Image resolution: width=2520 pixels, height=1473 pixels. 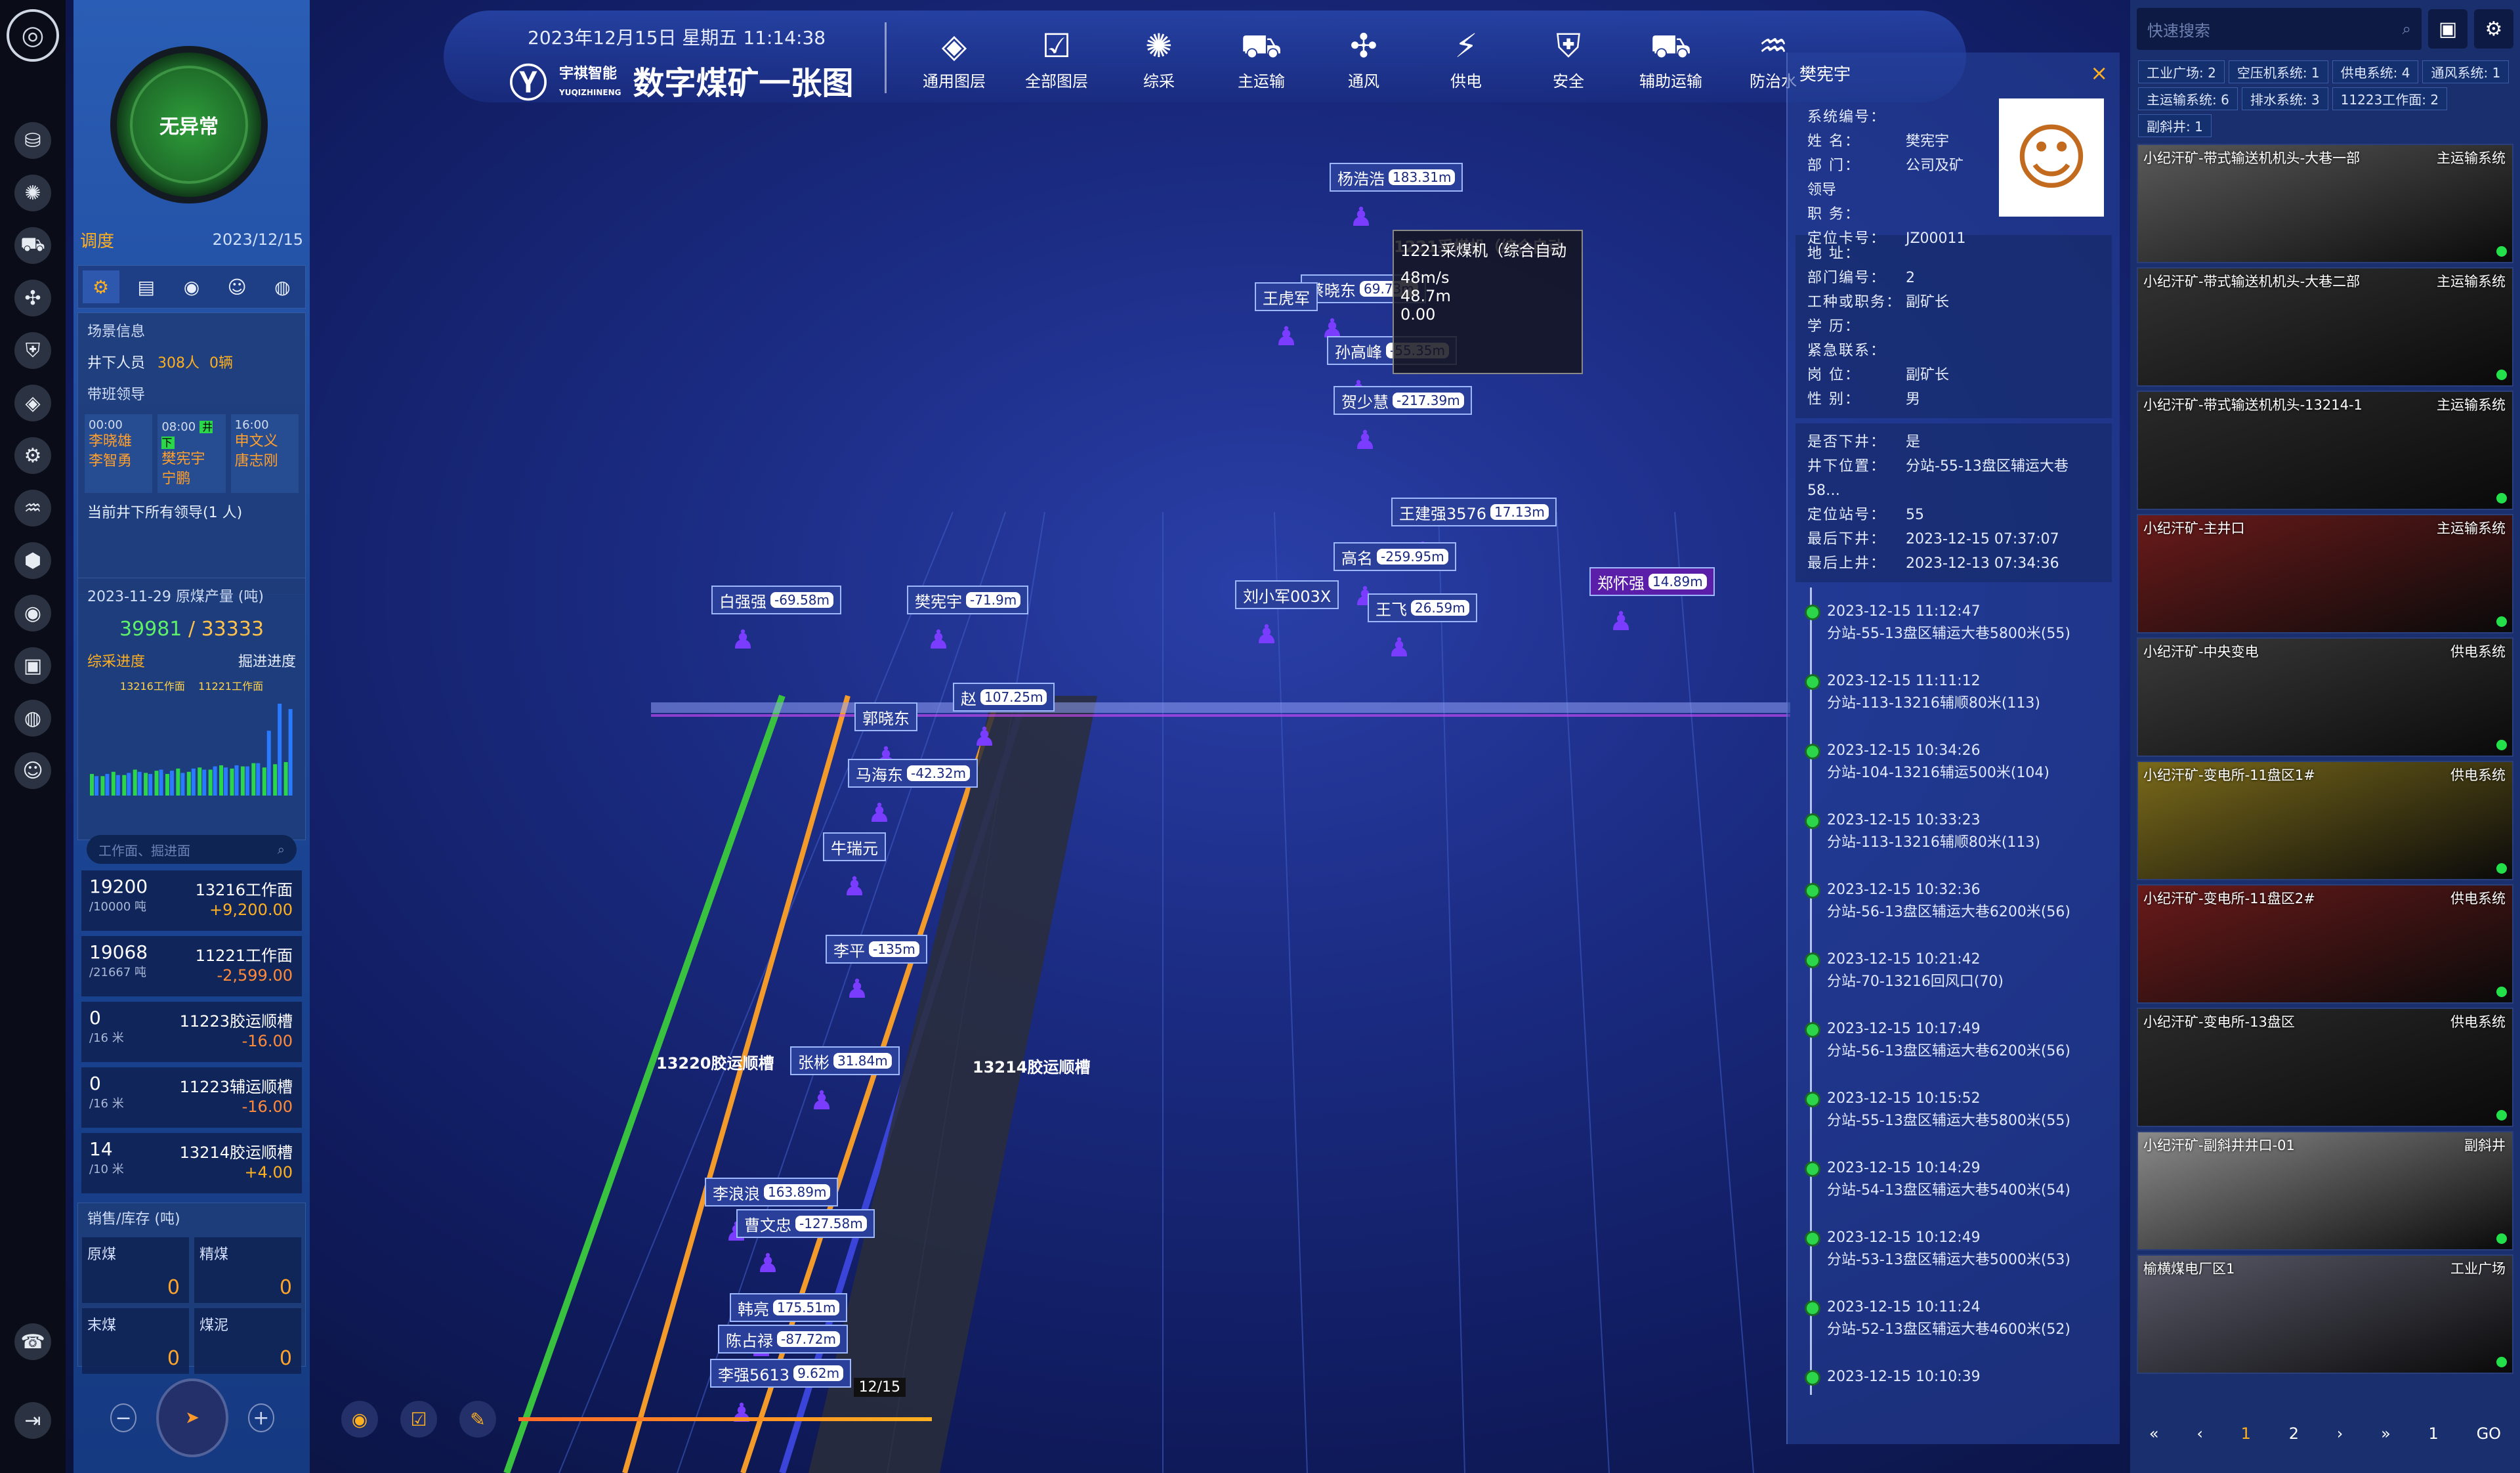 I want to click on close-icon: ×, so click(x=2099, y=72).